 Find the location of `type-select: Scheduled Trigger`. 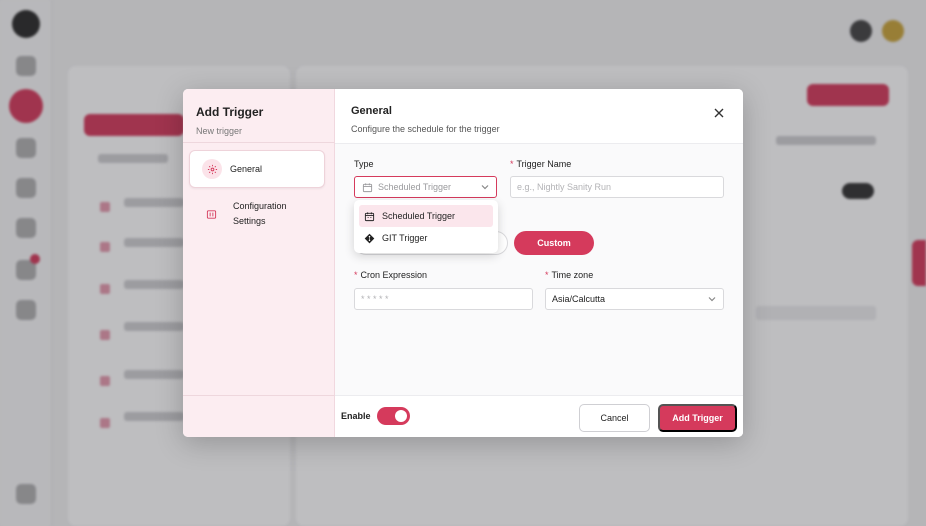

type-select: Scheduled Trigger is located at coordinates (425, 187).